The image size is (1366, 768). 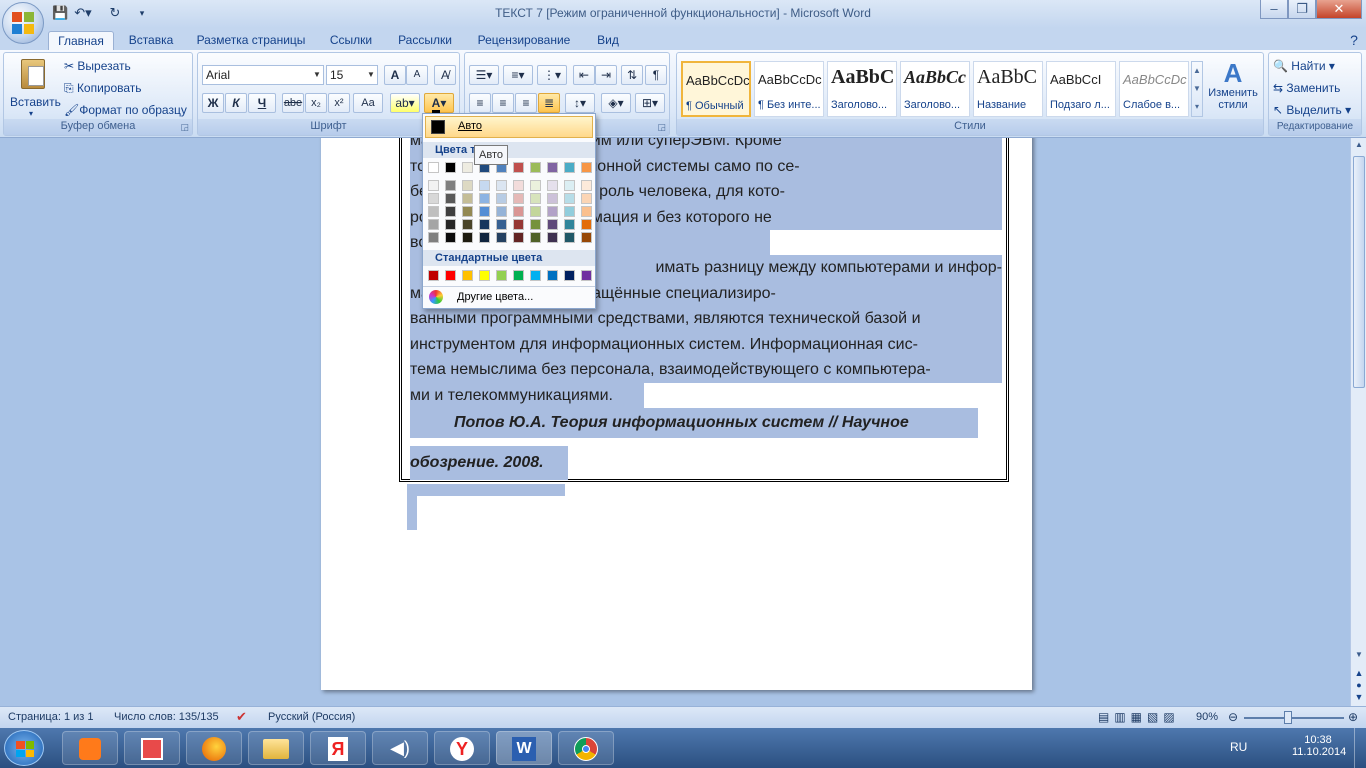 I want to click on zoom-slider-thumb, so click(x=1288, y=717).